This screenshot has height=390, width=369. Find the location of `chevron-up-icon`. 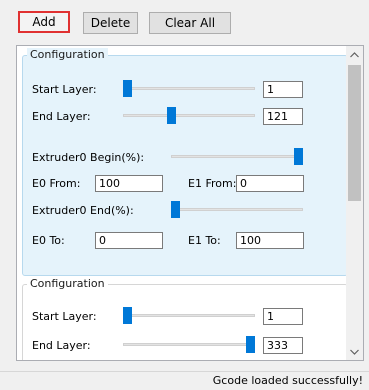

chevron-up-icon is located at coordinates (354, 54).